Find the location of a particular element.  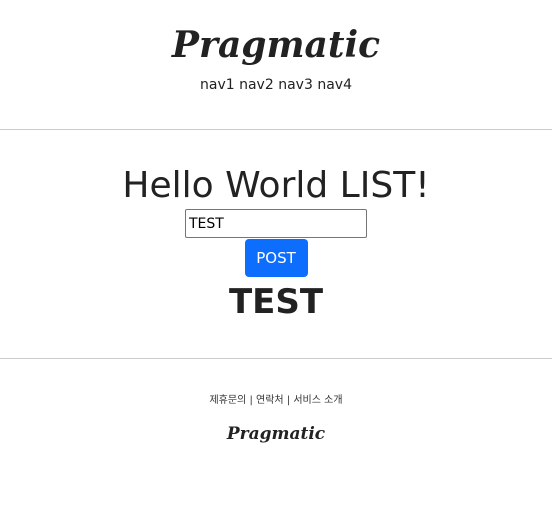

page-title: Hello World LIST! is located at coordinates (276, 185).